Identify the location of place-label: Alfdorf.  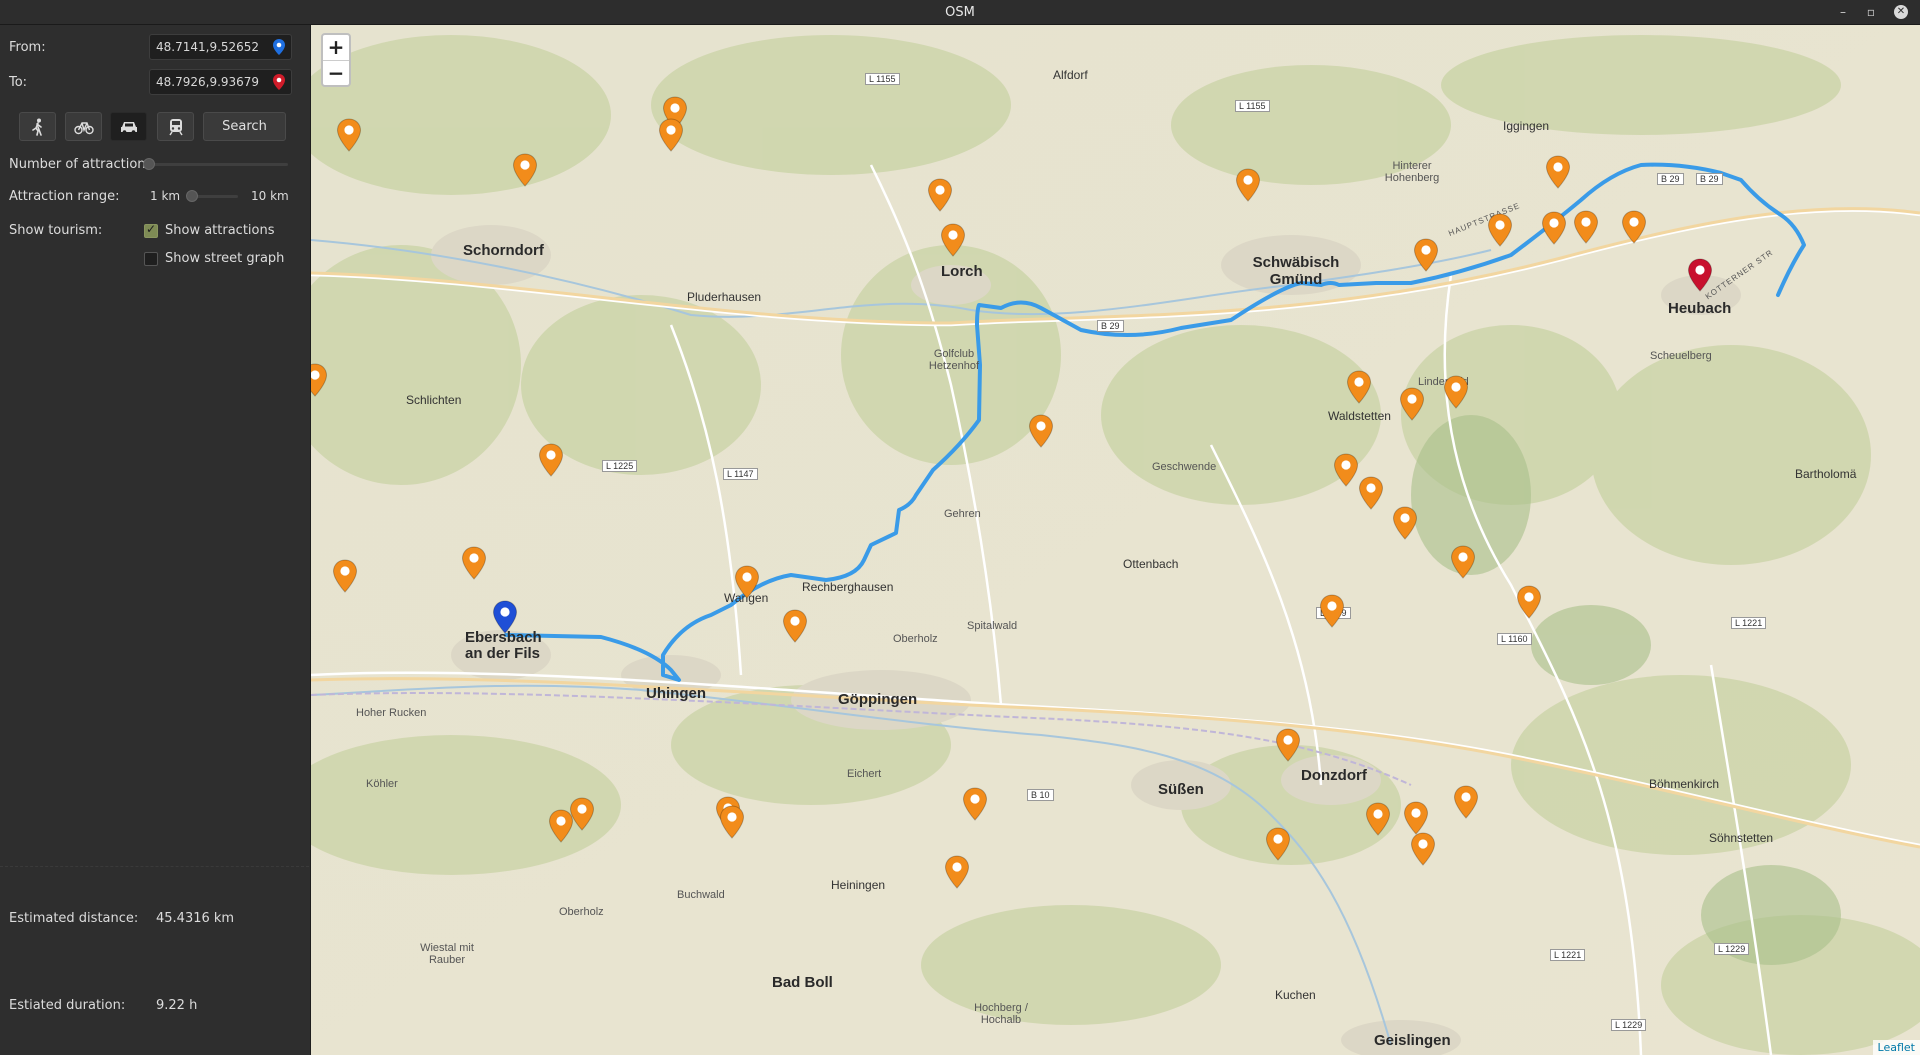
(1070, 75).